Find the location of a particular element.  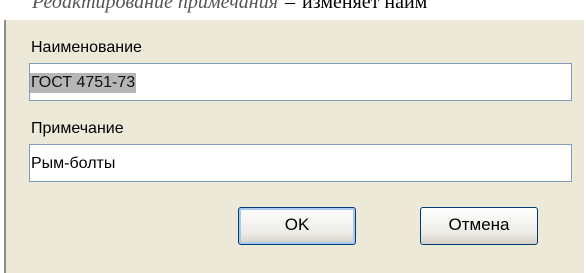

ok-button: OK is located at coordinates (297, 226).